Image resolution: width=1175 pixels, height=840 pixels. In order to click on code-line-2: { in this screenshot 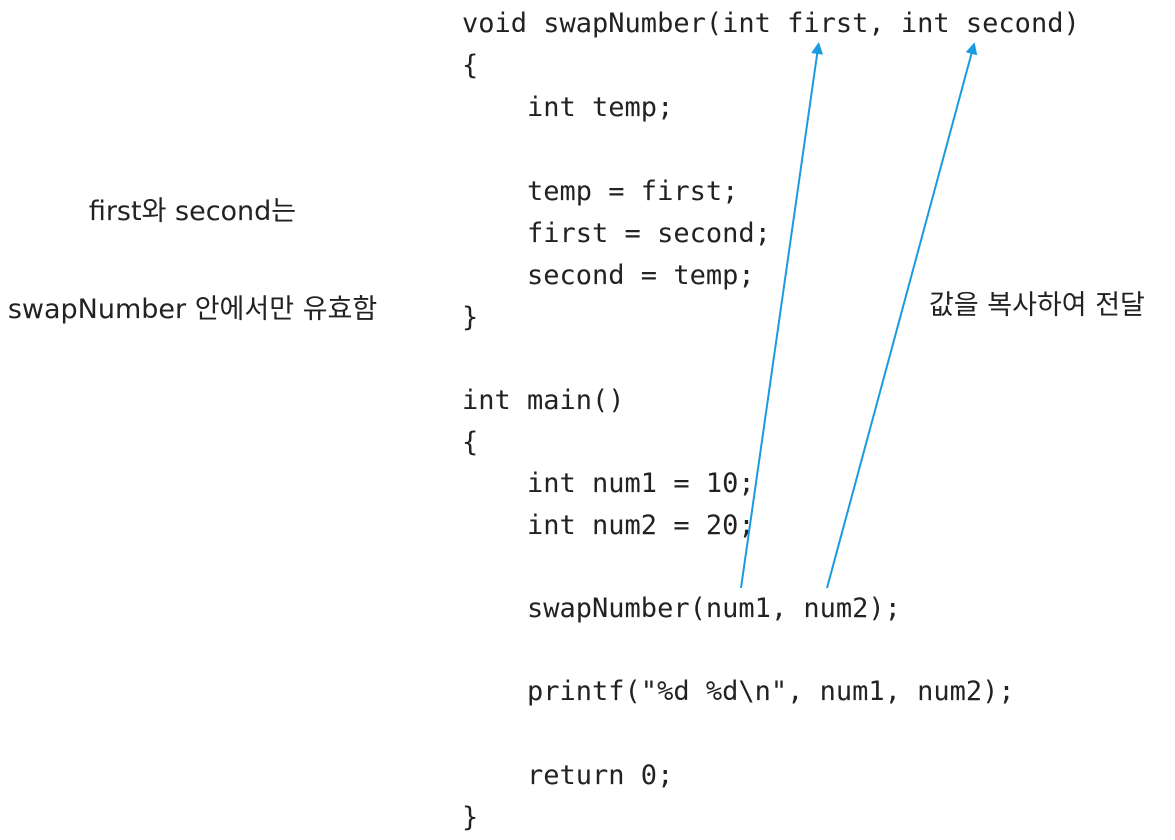, I will do `click(470, 65)`.